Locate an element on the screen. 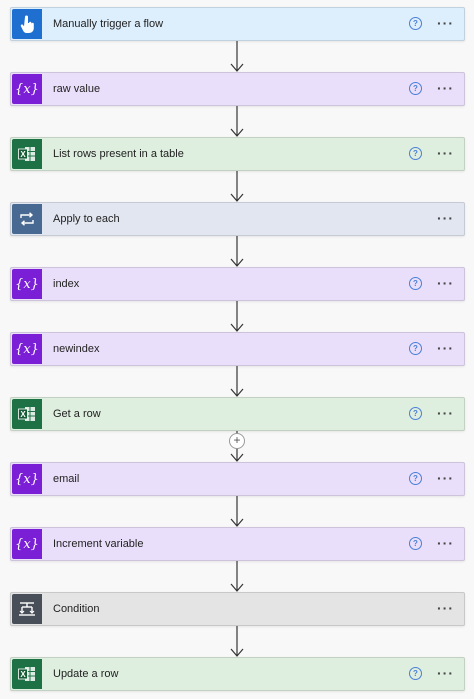 The image size is (474, 699). step-title: Update a row is located at coordinates (86, 674).